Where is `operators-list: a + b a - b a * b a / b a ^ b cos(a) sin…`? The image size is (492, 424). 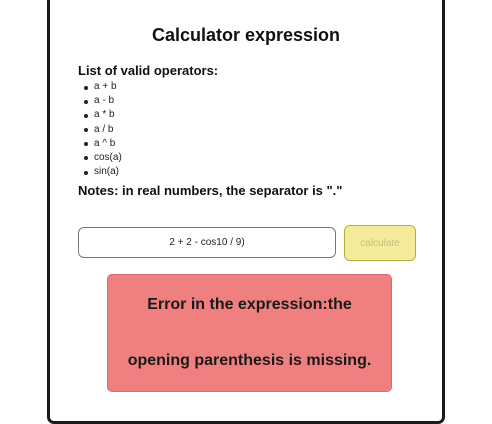
operators-list: a + b a - b a * b a / b a ^ b cos(a) sin… is located at coordinates (100, 129).